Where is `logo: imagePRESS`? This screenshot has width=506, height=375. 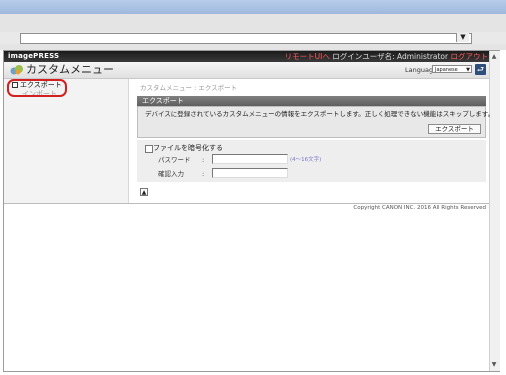
logo: imagePRESS is located at coordinates (34, 56).